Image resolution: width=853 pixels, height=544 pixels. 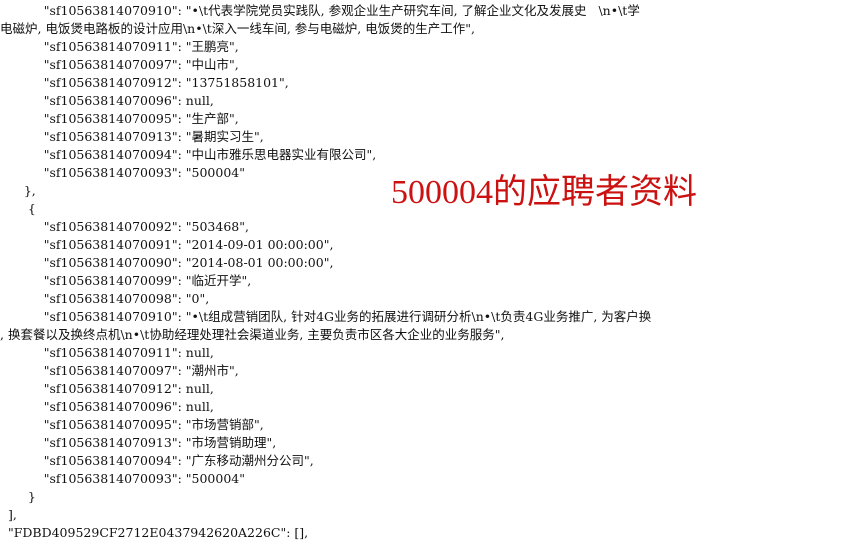 What do you see at coordinates (119, 46) in the screenshot?
I see `code-line: "sf10563814070911": "王鹏亮",` at bounding box center [119, 46].